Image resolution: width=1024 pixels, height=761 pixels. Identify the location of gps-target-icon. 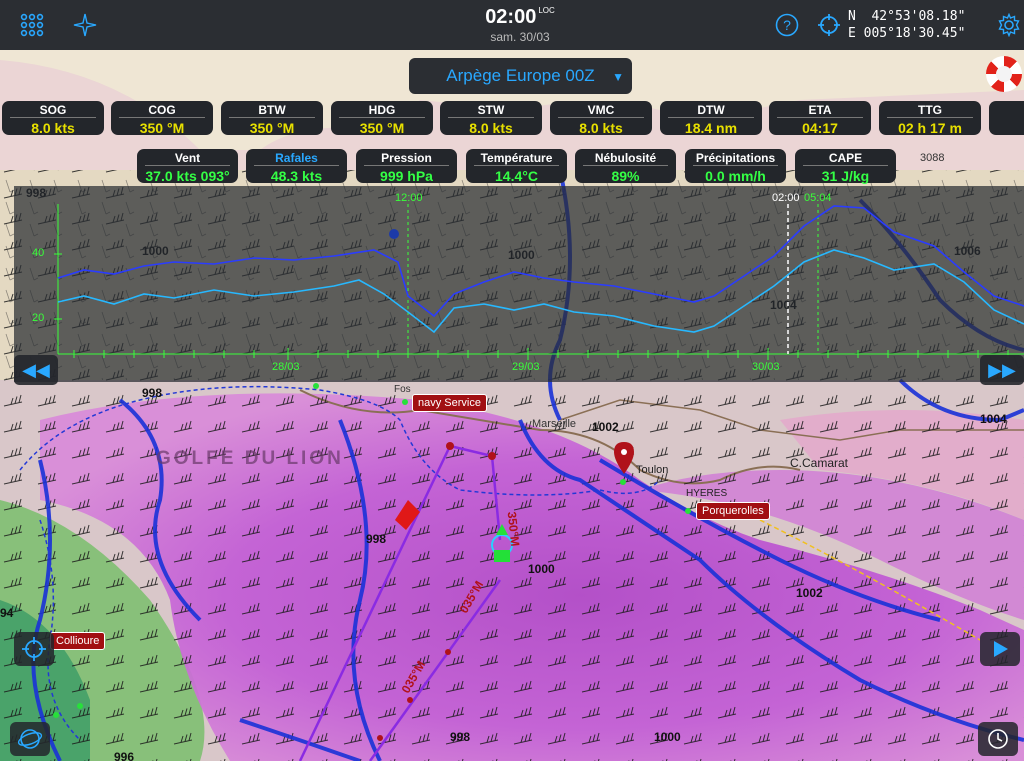
(829, 25).